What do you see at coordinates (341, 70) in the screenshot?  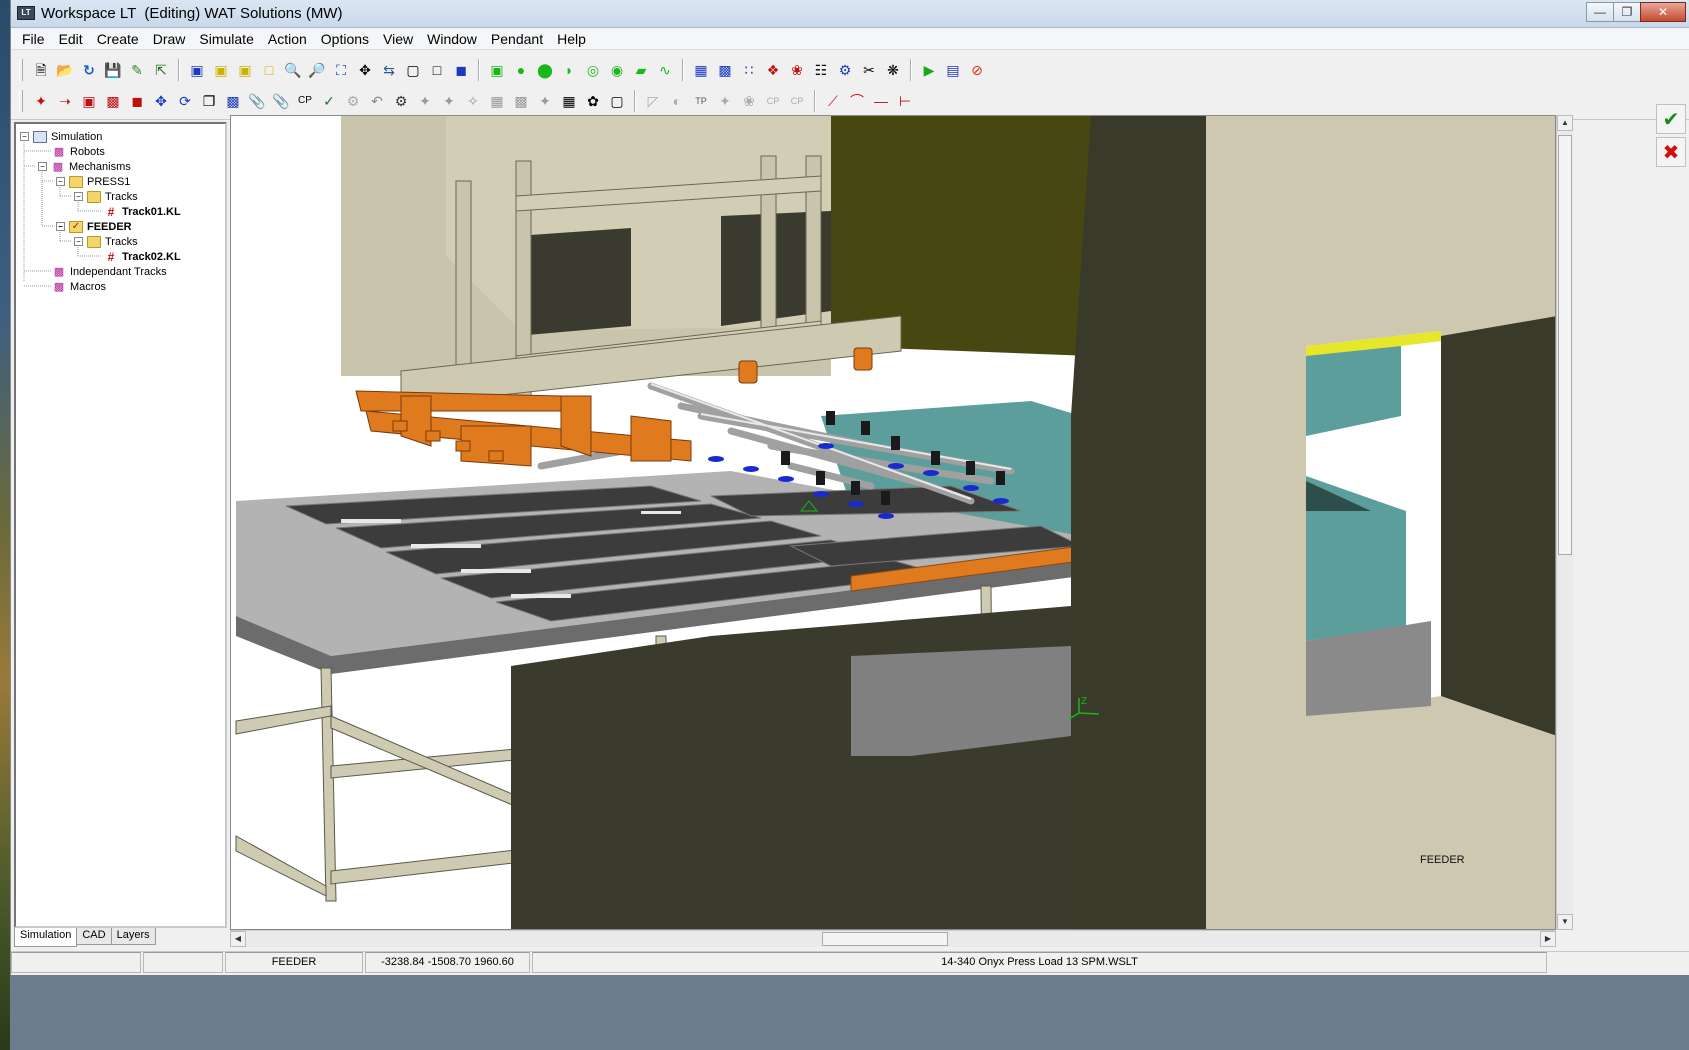 I see `zoom-fit-button: ⛶` at bounding box center [341, 70].